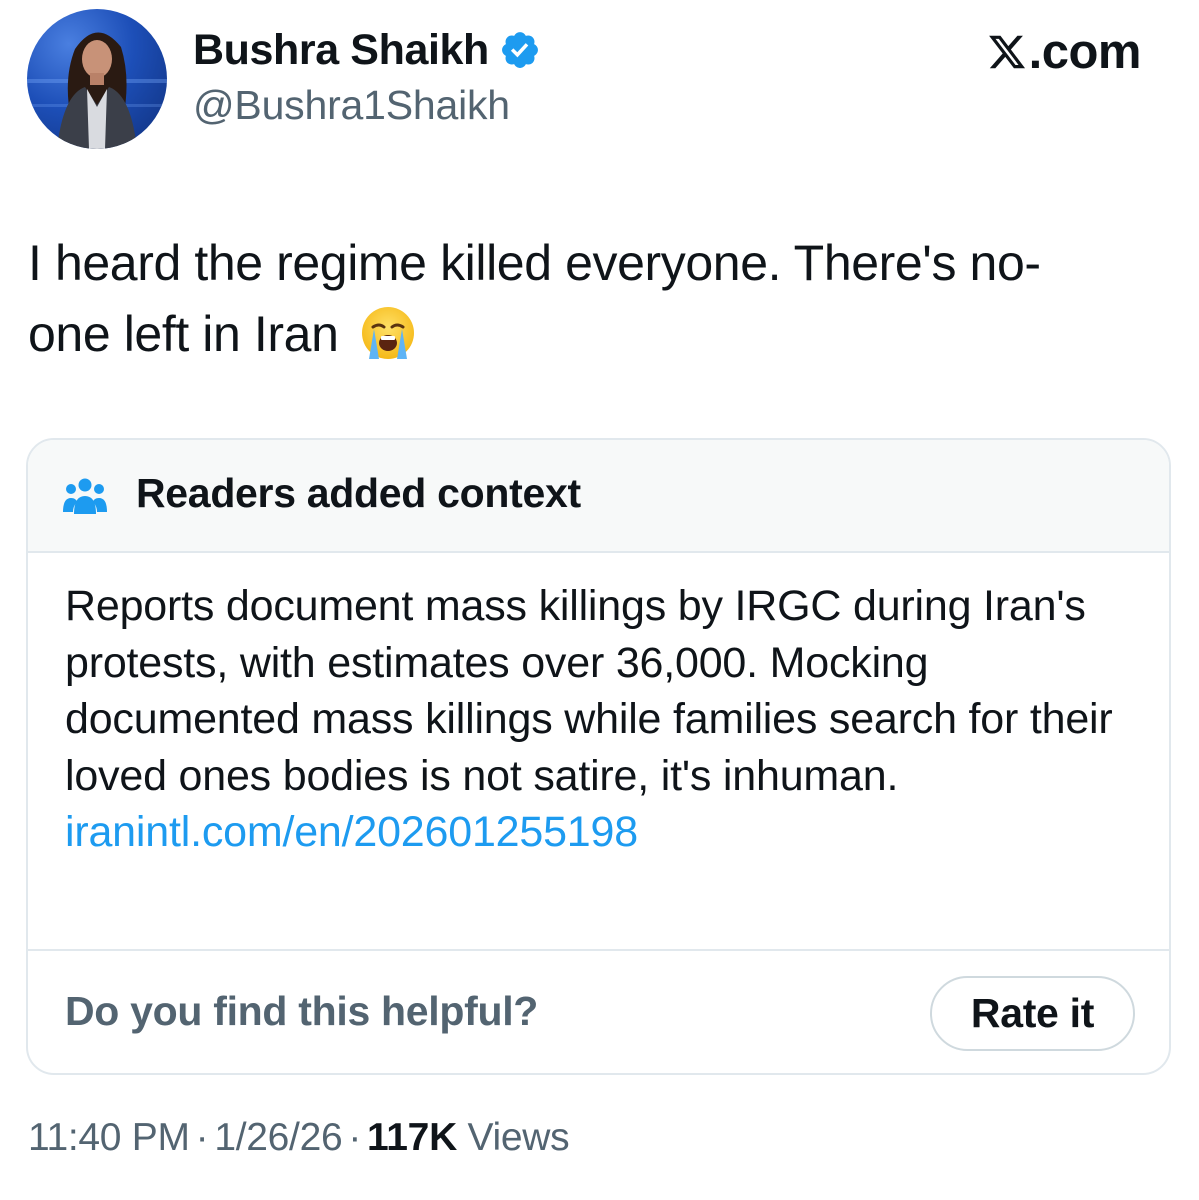 The image size is (1199, 1200). Describe the element at coordinates (1007, 52) in the screenshot. I see `x-logo-icon` at that location.